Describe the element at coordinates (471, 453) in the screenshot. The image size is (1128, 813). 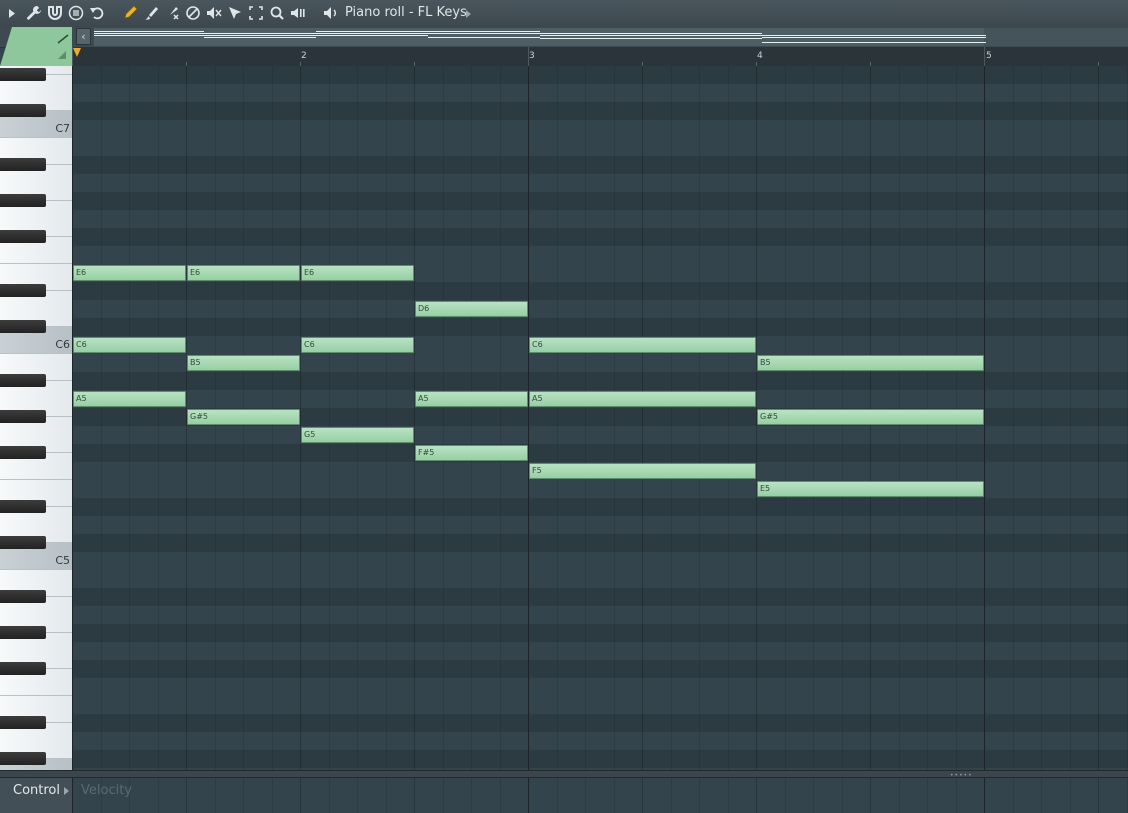
I see `note: F#5` at that location.